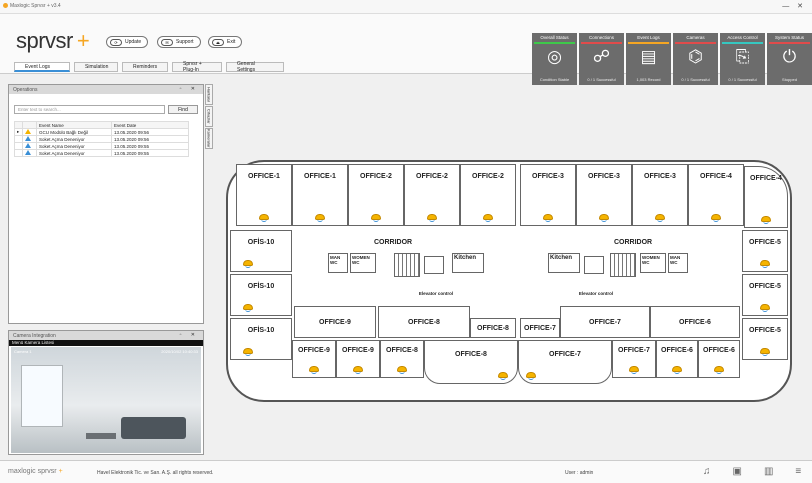  What do you see at coordinates (752, 471) in the screenshot?
I see `status-icons: ♫ ▣ ▥ ≡` at bounding box center [752, 471].